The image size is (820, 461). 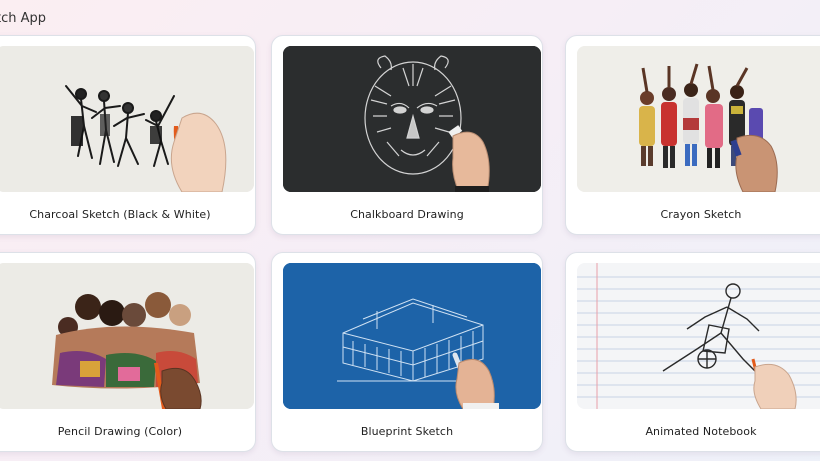 I want to click on notebook-thumbnail, so click(x=698, y=336).